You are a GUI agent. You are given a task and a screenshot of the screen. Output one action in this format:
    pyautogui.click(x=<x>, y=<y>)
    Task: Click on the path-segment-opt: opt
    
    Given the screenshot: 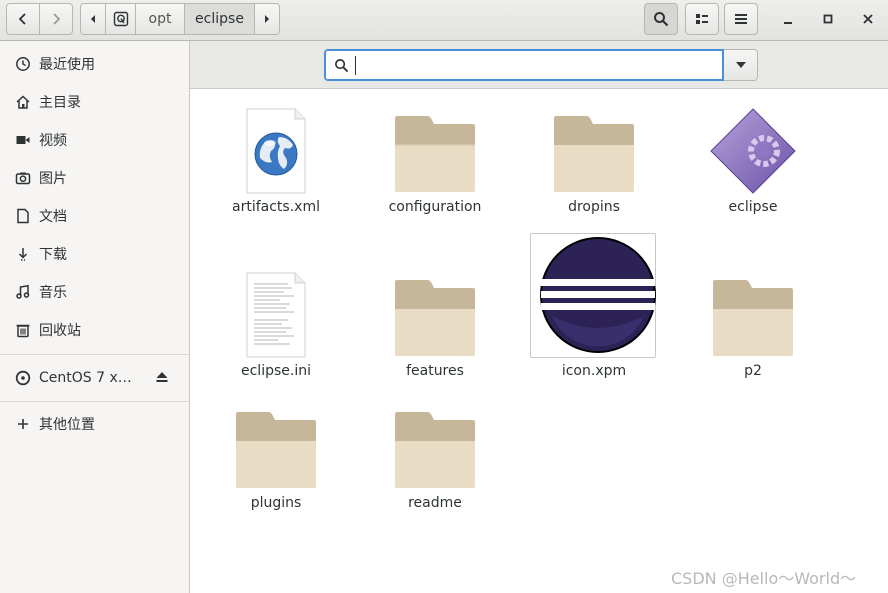 What is the action you would take?
    pyautogui.click(x=160, y=19)
    